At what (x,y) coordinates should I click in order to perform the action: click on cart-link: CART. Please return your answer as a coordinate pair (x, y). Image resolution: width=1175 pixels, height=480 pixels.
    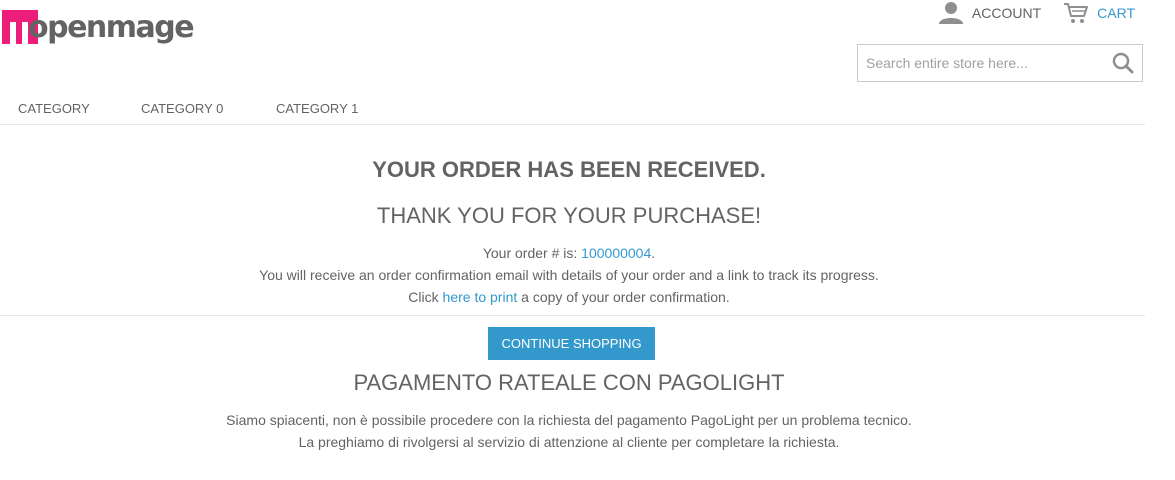
    Looking at the image, I should click on (1099, 13).